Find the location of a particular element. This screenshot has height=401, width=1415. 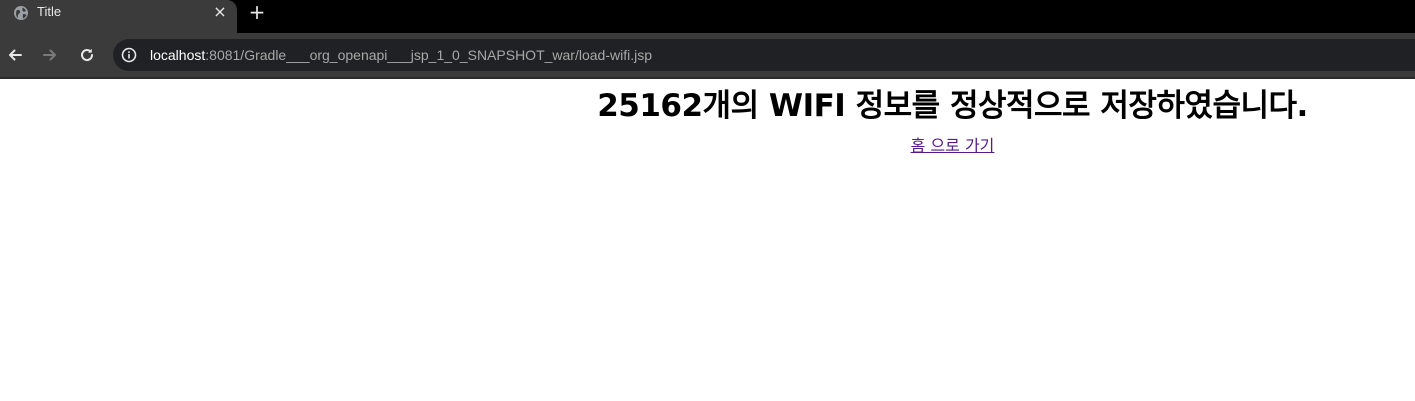

forward-arrow-icon is located at coordinates (50, 55).